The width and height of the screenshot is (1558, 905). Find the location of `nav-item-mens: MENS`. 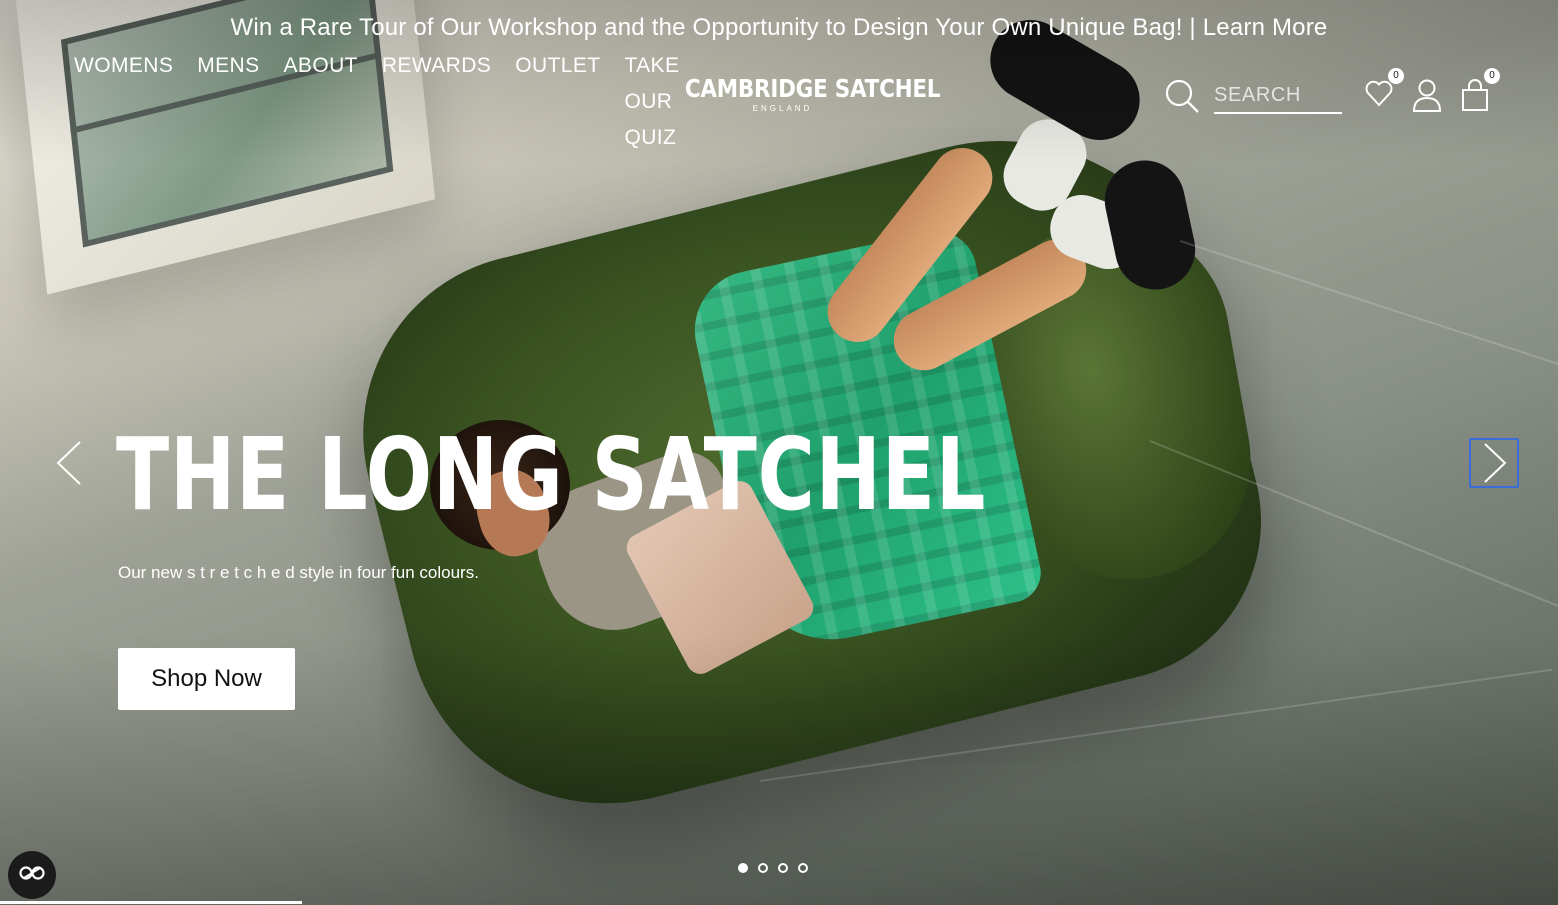

nav-item-mens: MENS is located at coordinates (228, 66).